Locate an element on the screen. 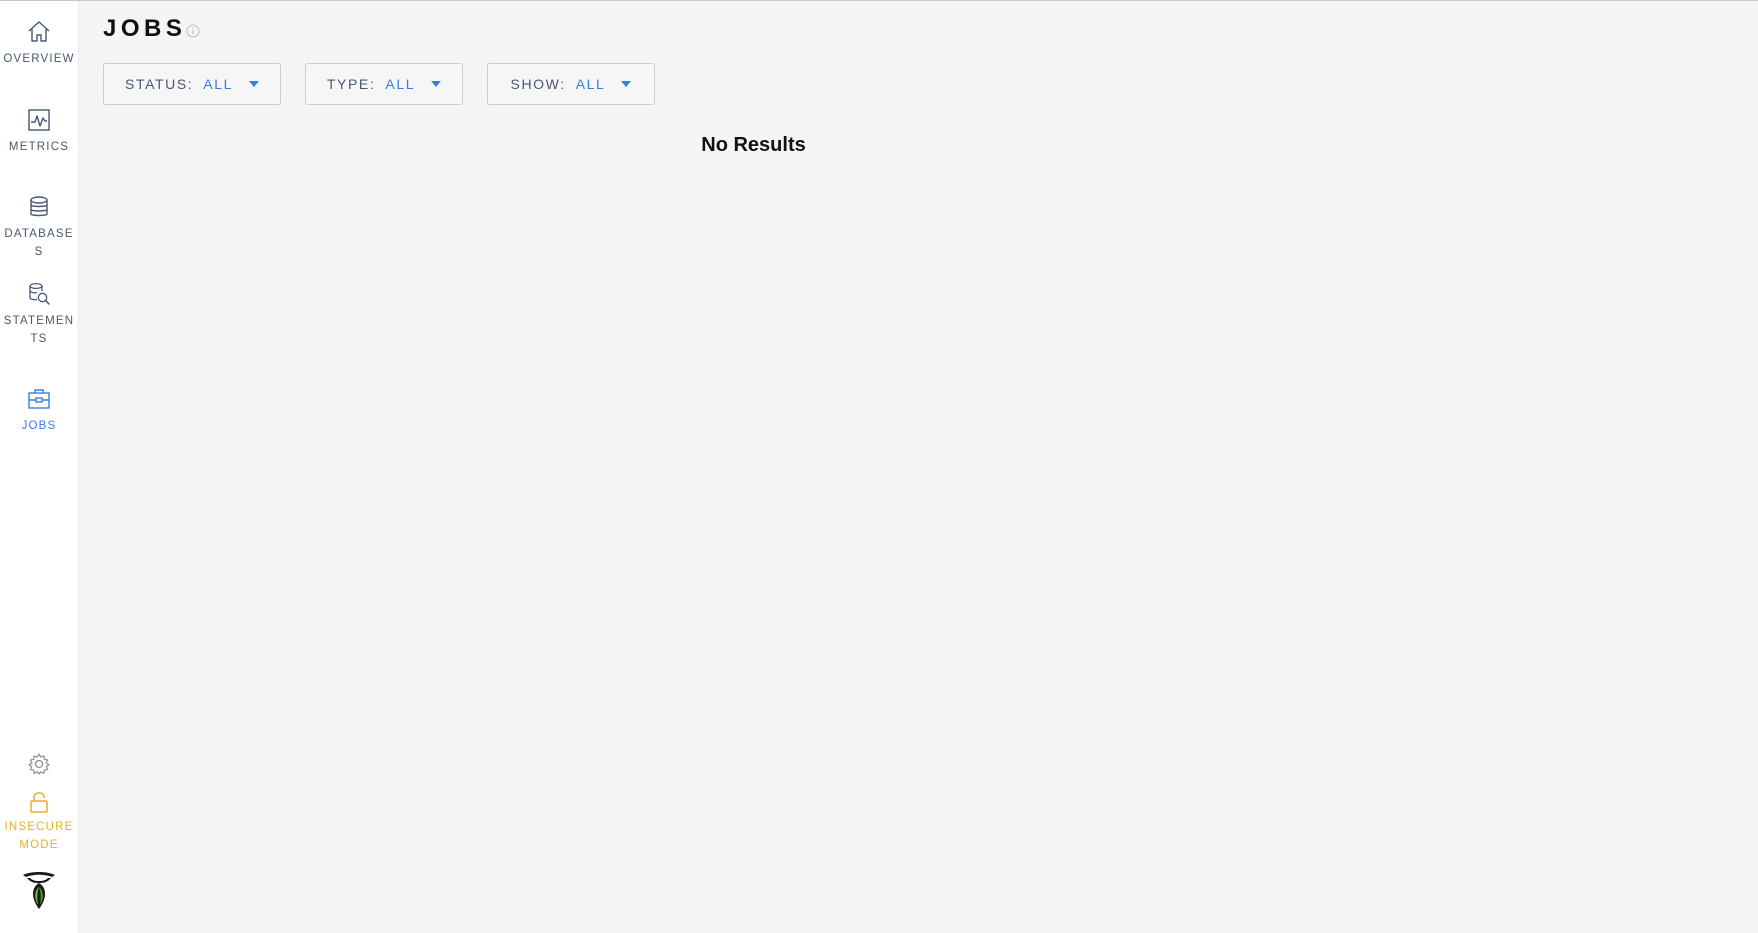  cockroach-logo-icon is located at coordinates (39, 890).